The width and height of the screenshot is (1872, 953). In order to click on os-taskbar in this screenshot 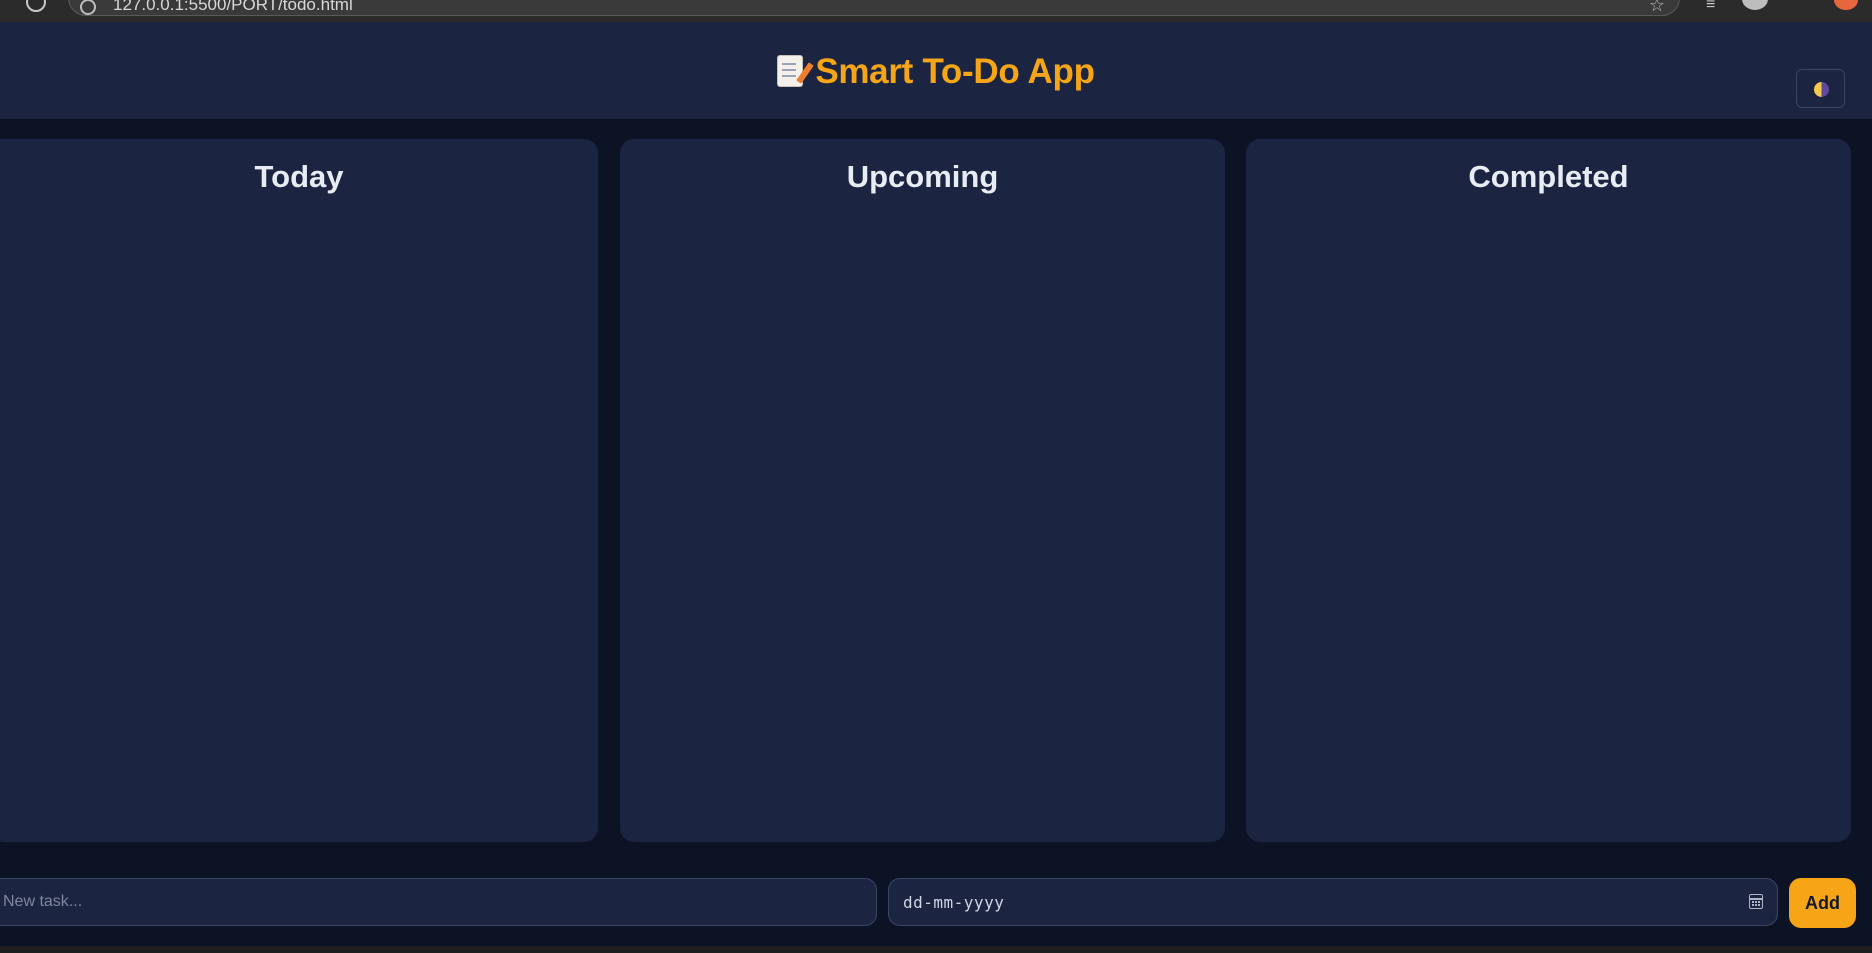, I will do `click(936, 949)`.